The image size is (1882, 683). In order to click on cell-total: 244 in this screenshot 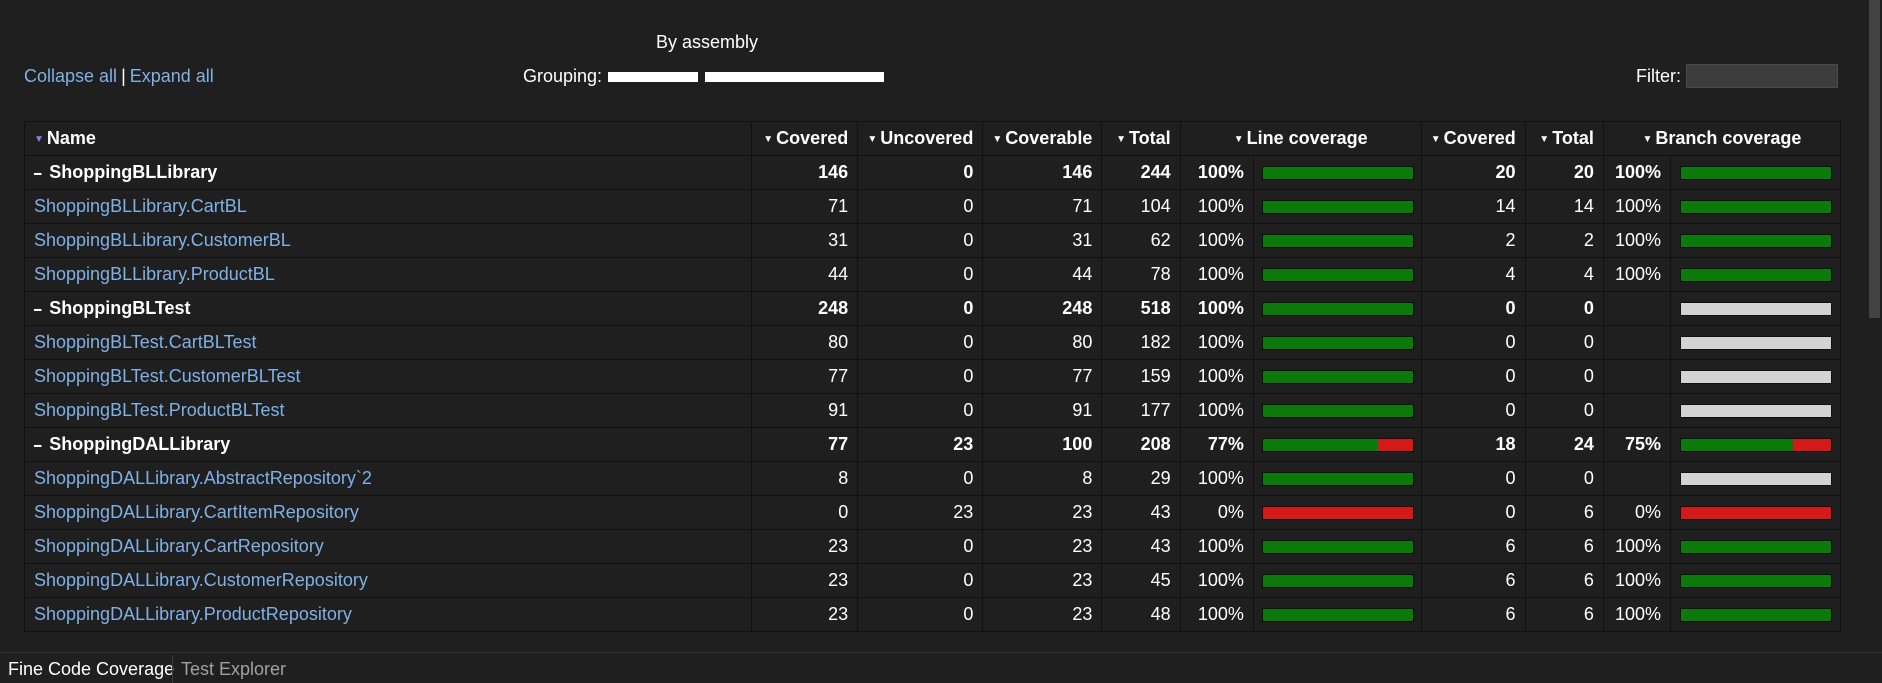, I will do `click(1141, 172)`.